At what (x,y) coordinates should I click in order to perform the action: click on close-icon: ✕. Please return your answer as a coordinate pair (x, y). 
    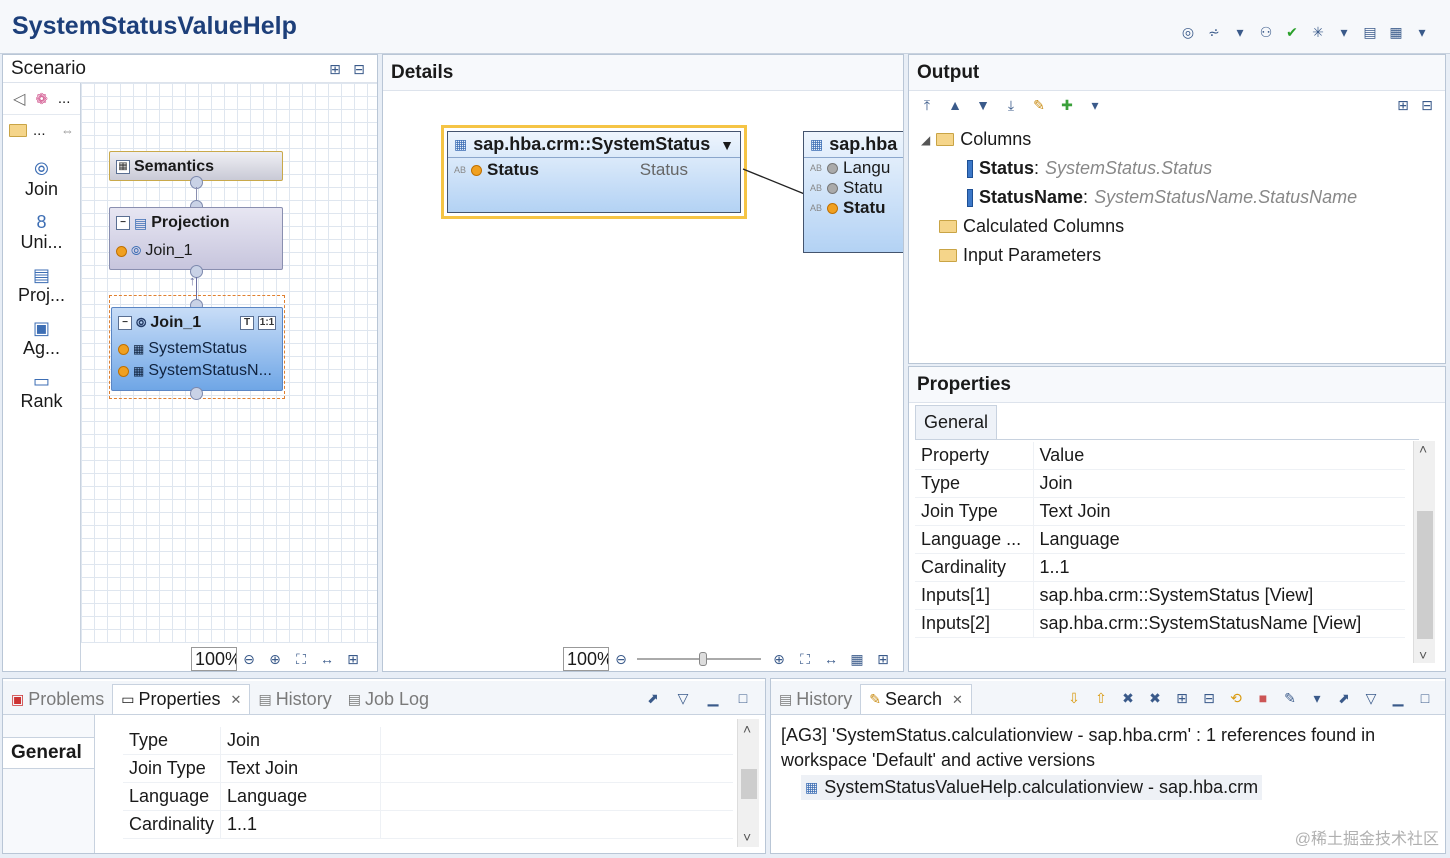
    Looking at the image, I should click on (236, 700).